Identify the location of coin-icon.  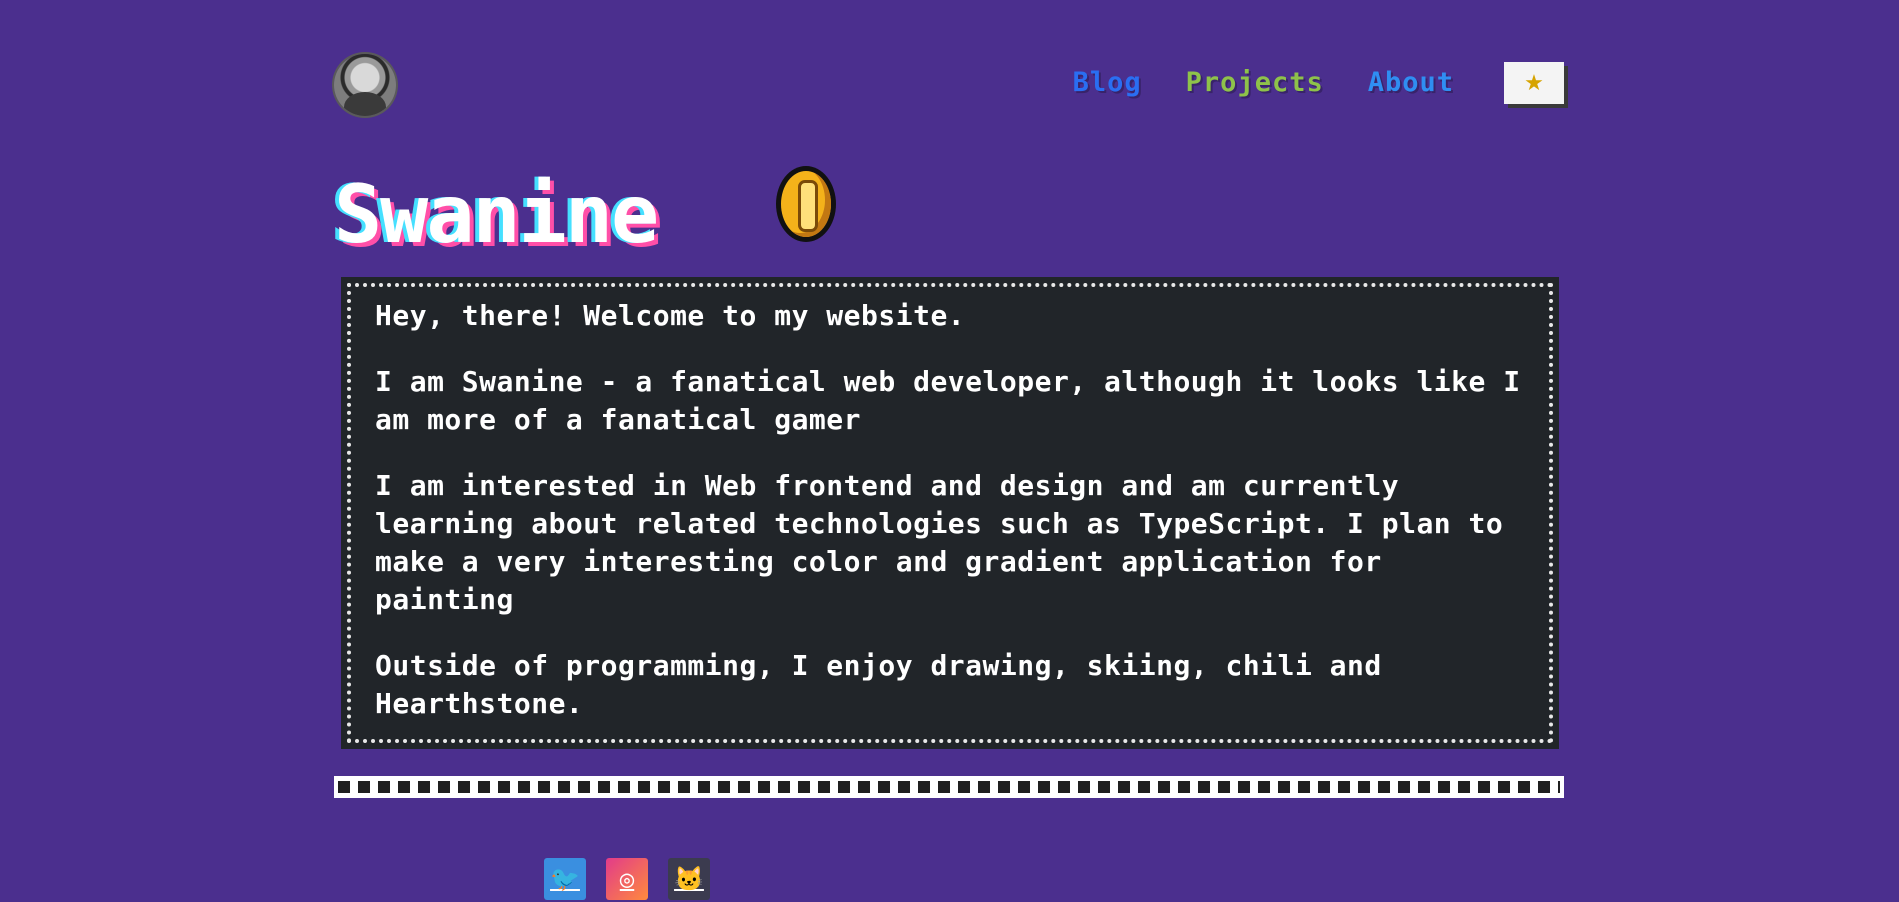
(806, 204).